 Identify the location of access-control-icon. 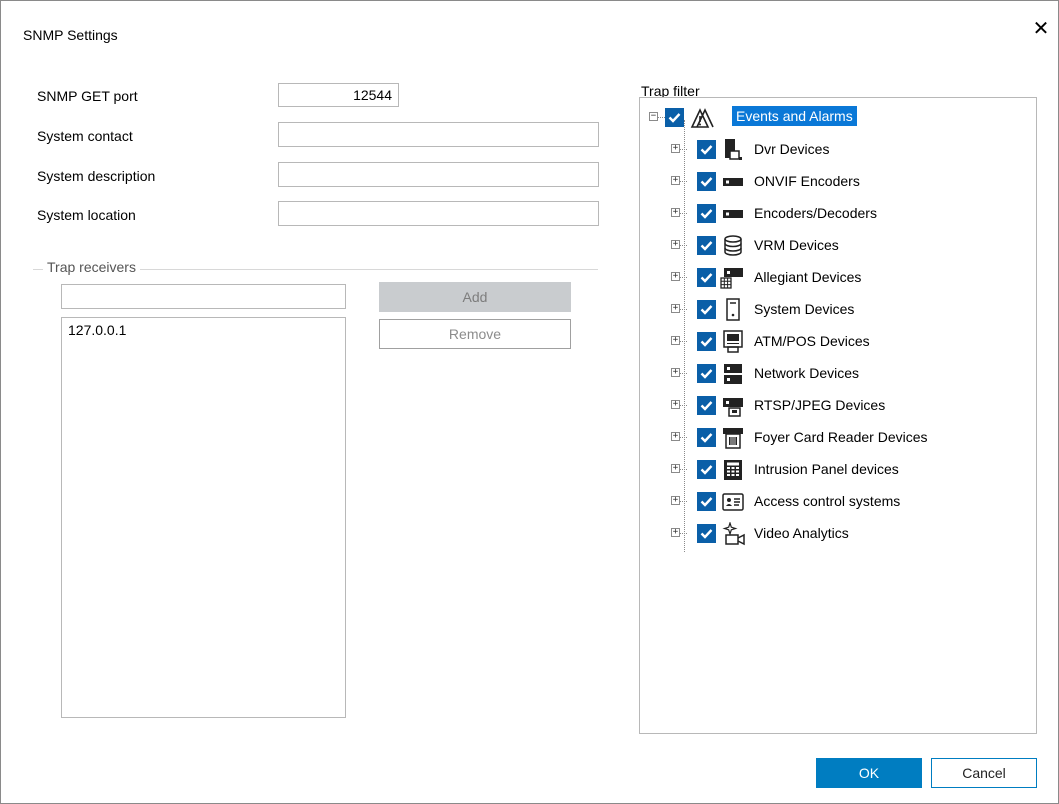
(733, 502).